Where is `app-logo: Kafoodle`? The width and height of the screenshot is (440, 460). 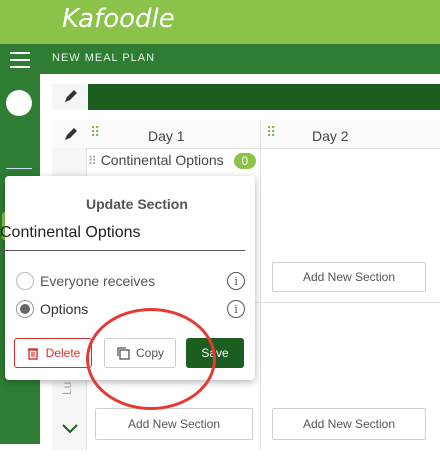 app-logo: Kafoodle is located at coordinates (118, 19).